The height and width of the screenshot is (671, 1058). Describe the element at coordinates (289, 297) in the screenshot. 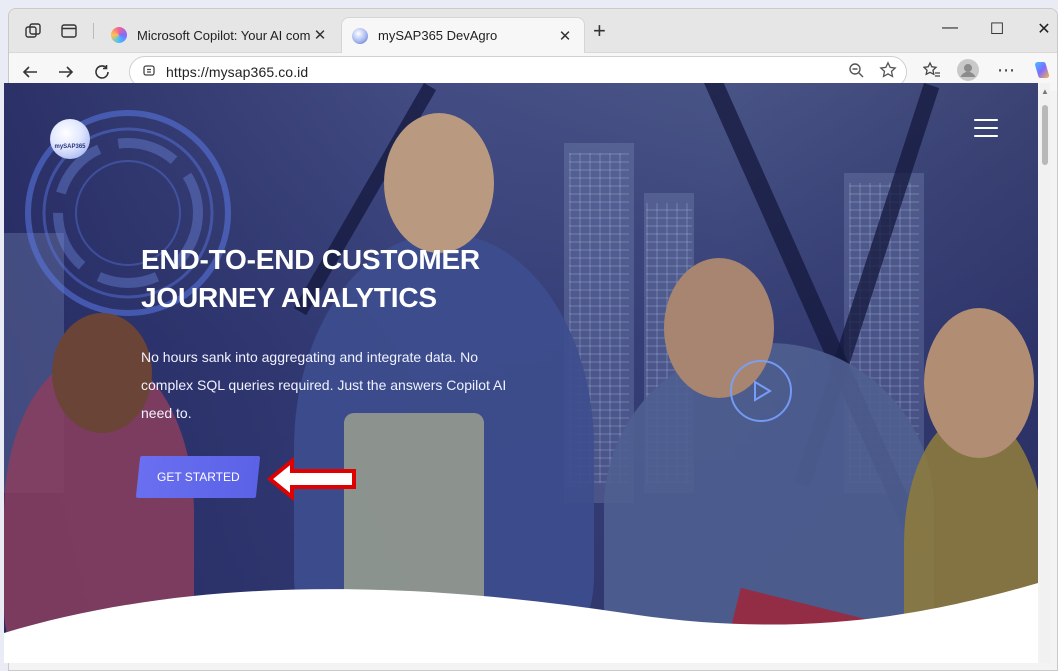

I see `headline-line-2: JOURNEY ANALYTICS` at that location.